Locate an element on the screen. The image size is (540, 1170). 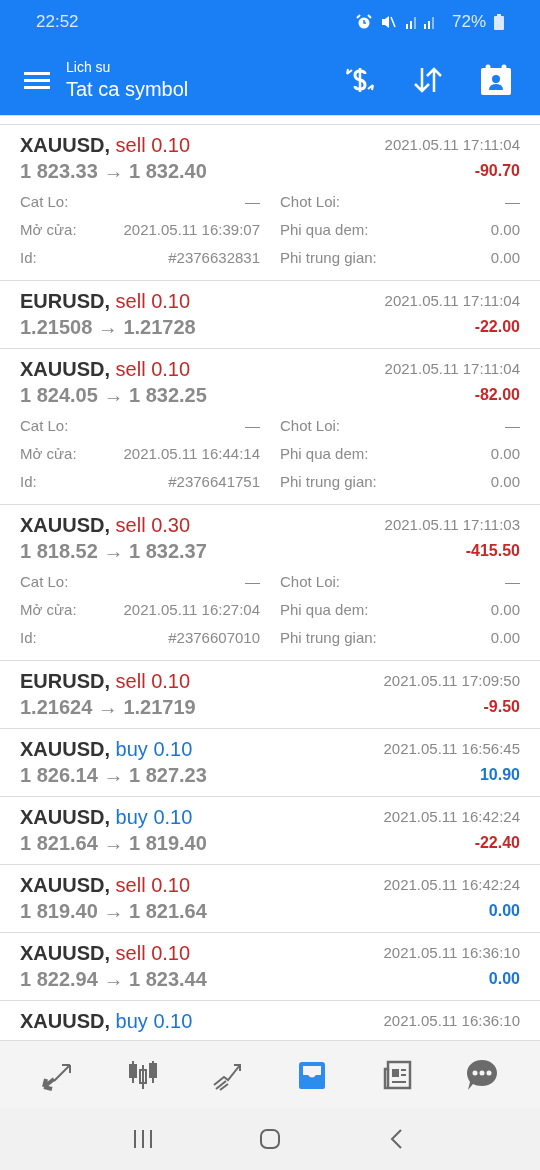
profit-value: -415.50 is located at coordinates (492, 551).